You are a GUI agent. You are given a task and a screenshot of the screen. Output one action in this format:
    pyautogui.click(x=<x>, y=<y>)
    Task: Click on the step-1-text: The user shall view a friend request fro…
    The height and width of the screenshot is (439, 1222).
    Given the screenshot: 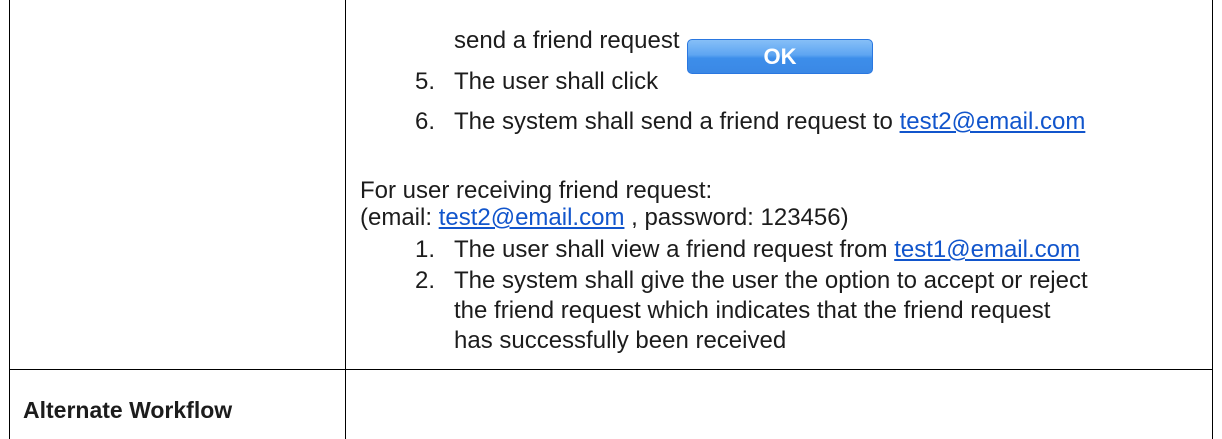 What is the action you would take?
    pyautogui.click(x=674, y=249)
    